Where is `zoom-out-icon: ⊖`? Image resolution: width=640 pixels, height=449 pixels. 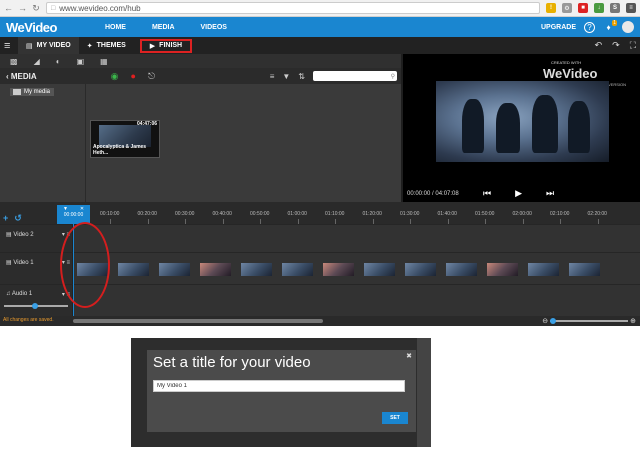 zoom-out-icon: ⊖ is located at coordinates (545, 321).